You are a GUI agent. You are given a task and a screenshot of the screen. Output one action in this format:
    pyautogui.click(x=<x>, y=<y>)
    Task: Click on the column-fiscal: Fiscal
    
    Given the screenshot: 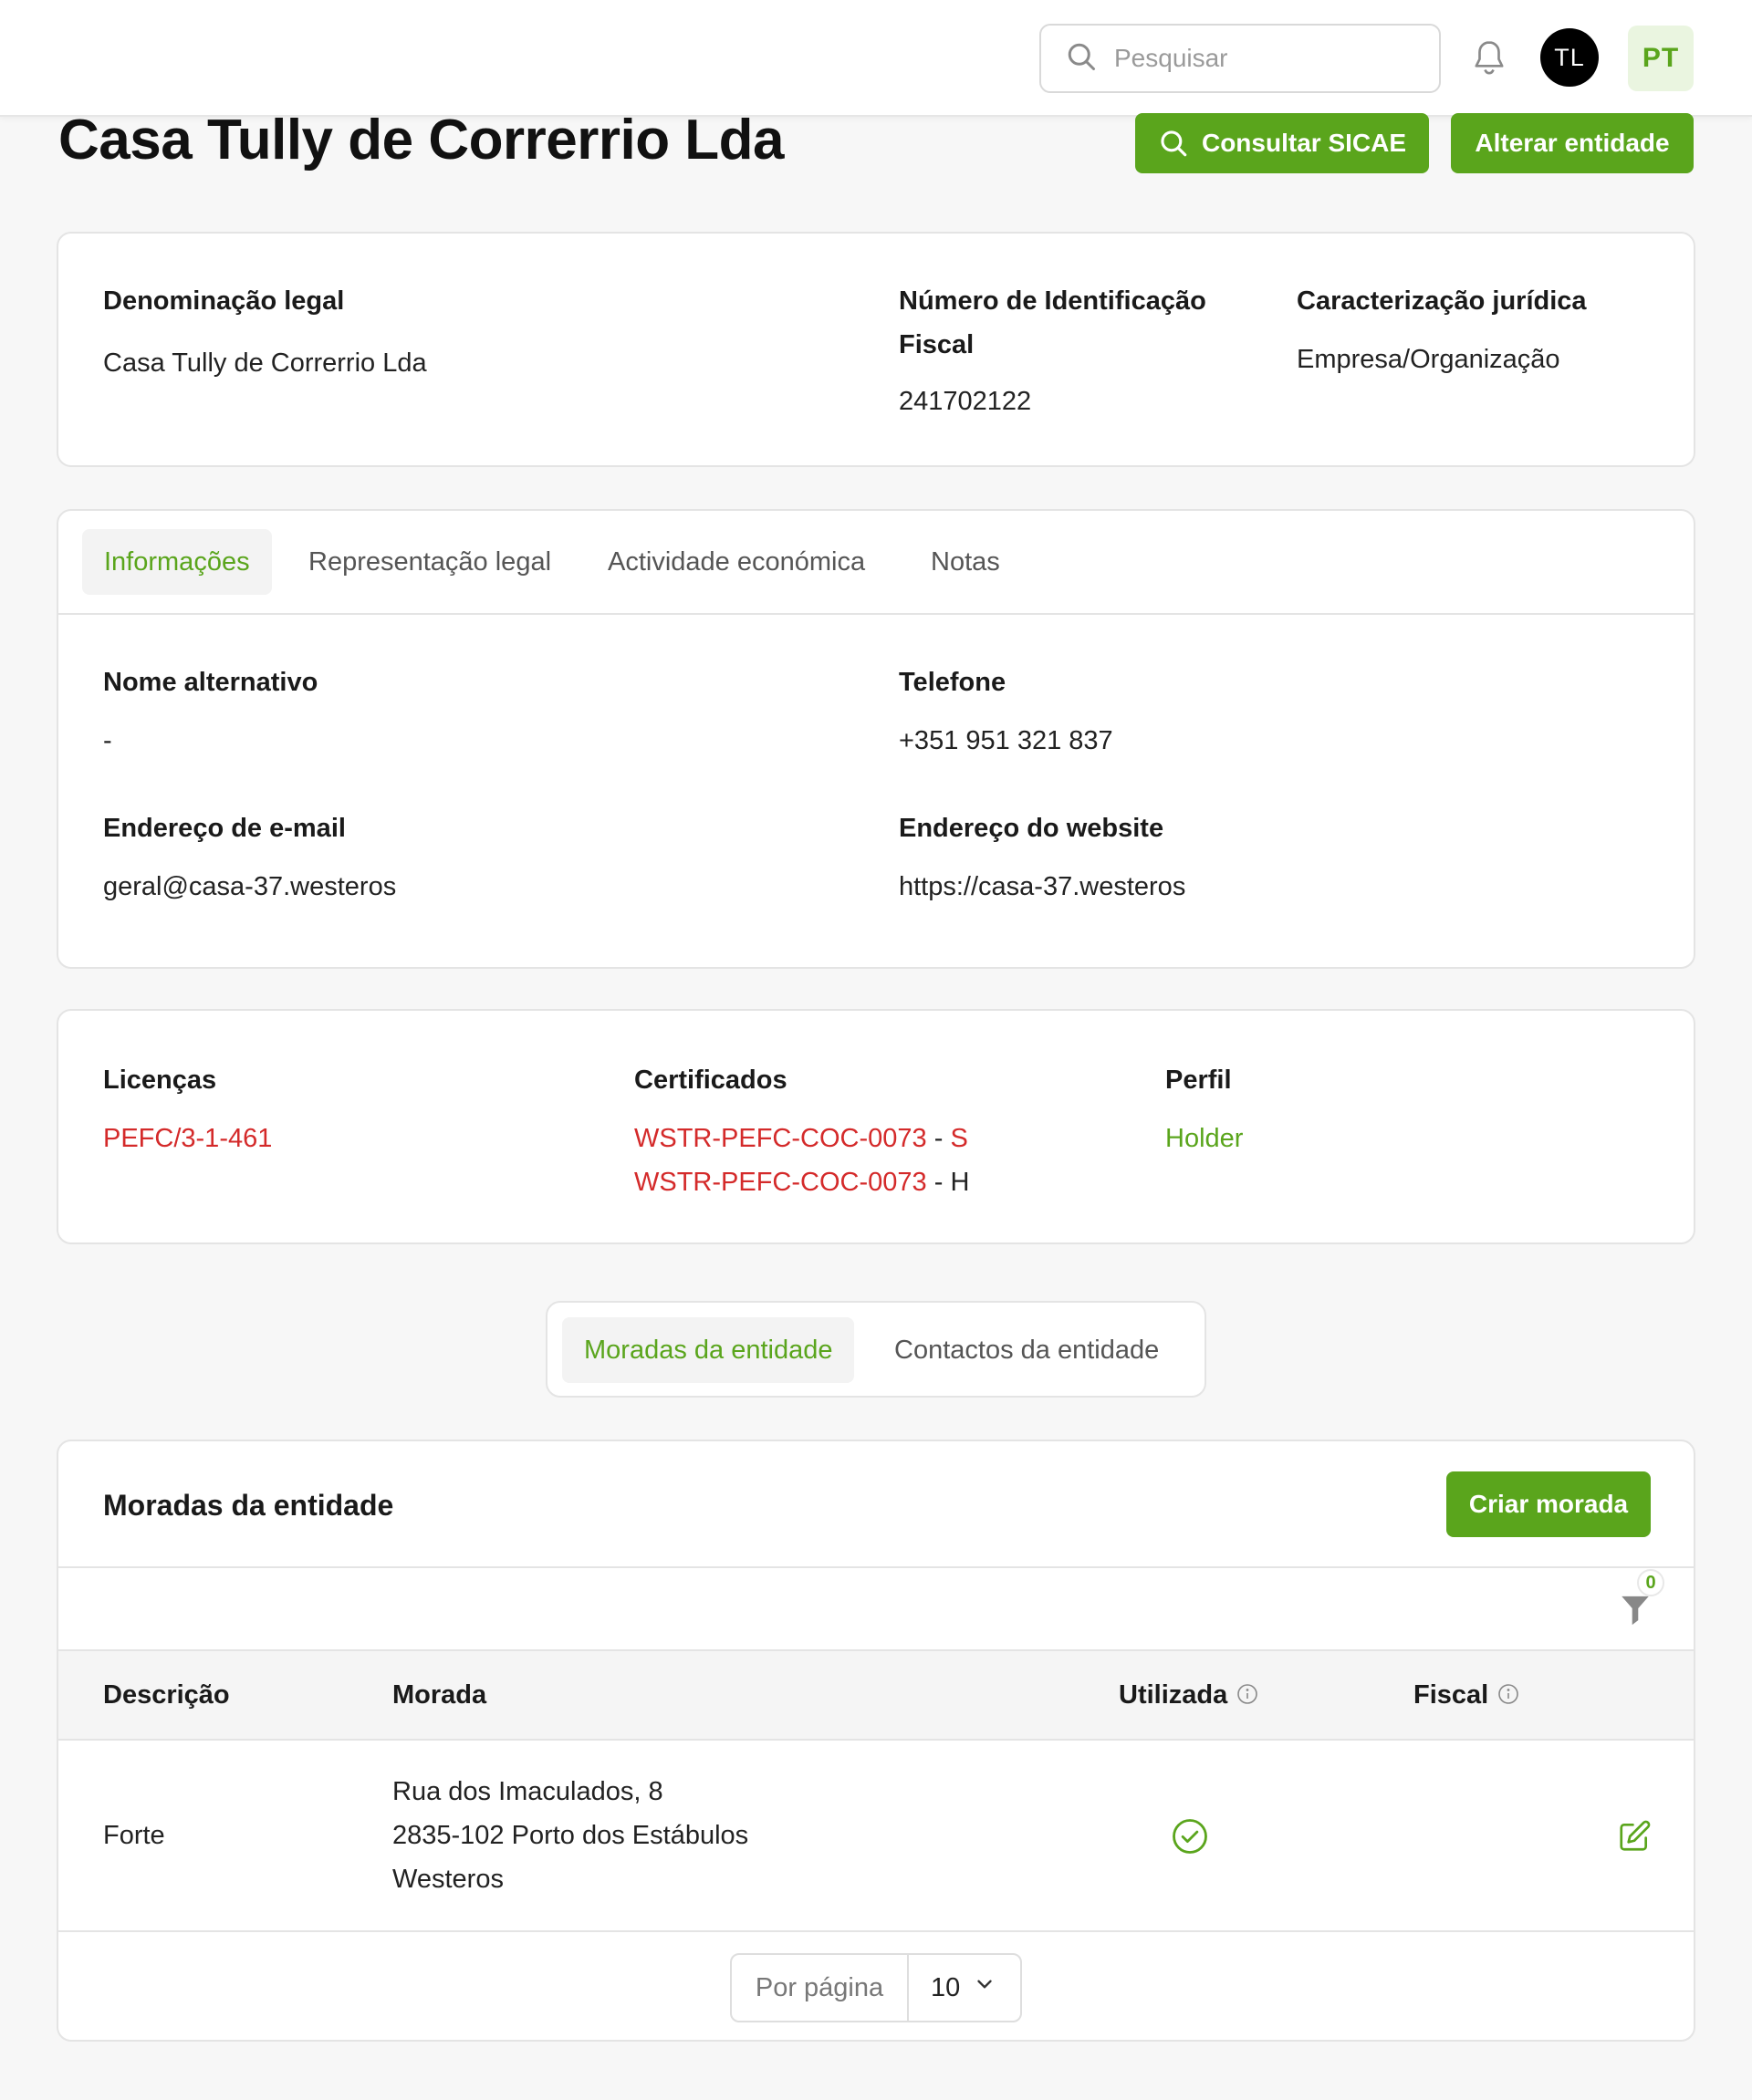 What is the action you would take?
    pyautogui.click(x=1466, y=1695)
    